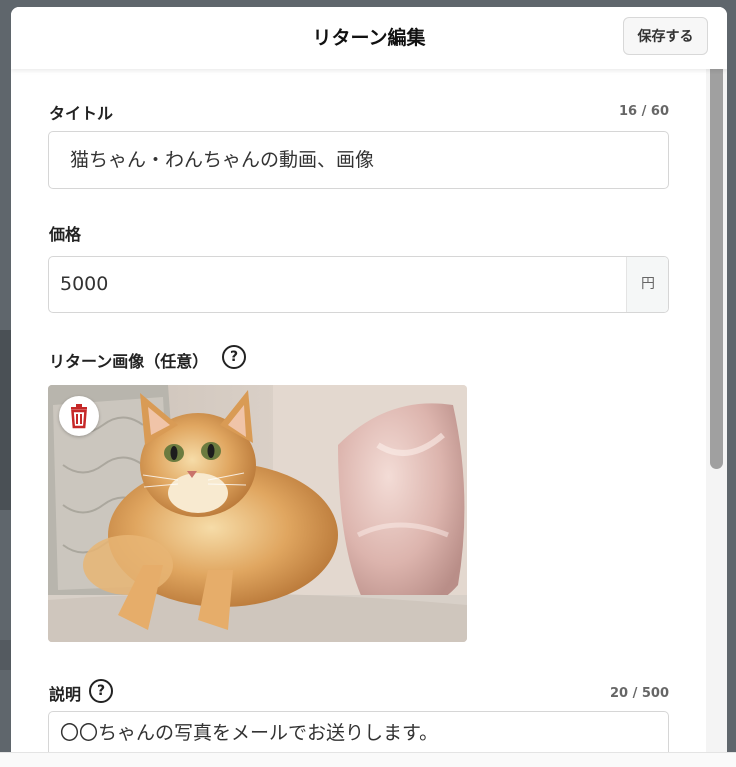 This screenshot has height=767, width=736. I want to click on page-title: リターン編集, so click(369, 38).